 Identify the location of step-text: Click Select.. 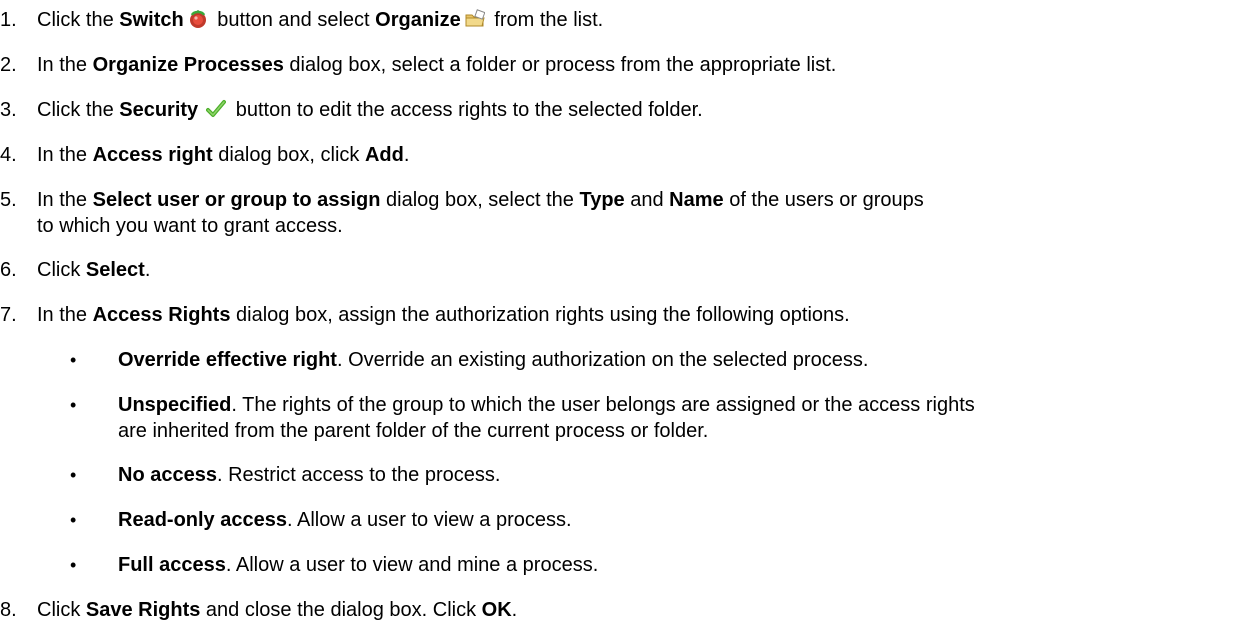
(94, 270).